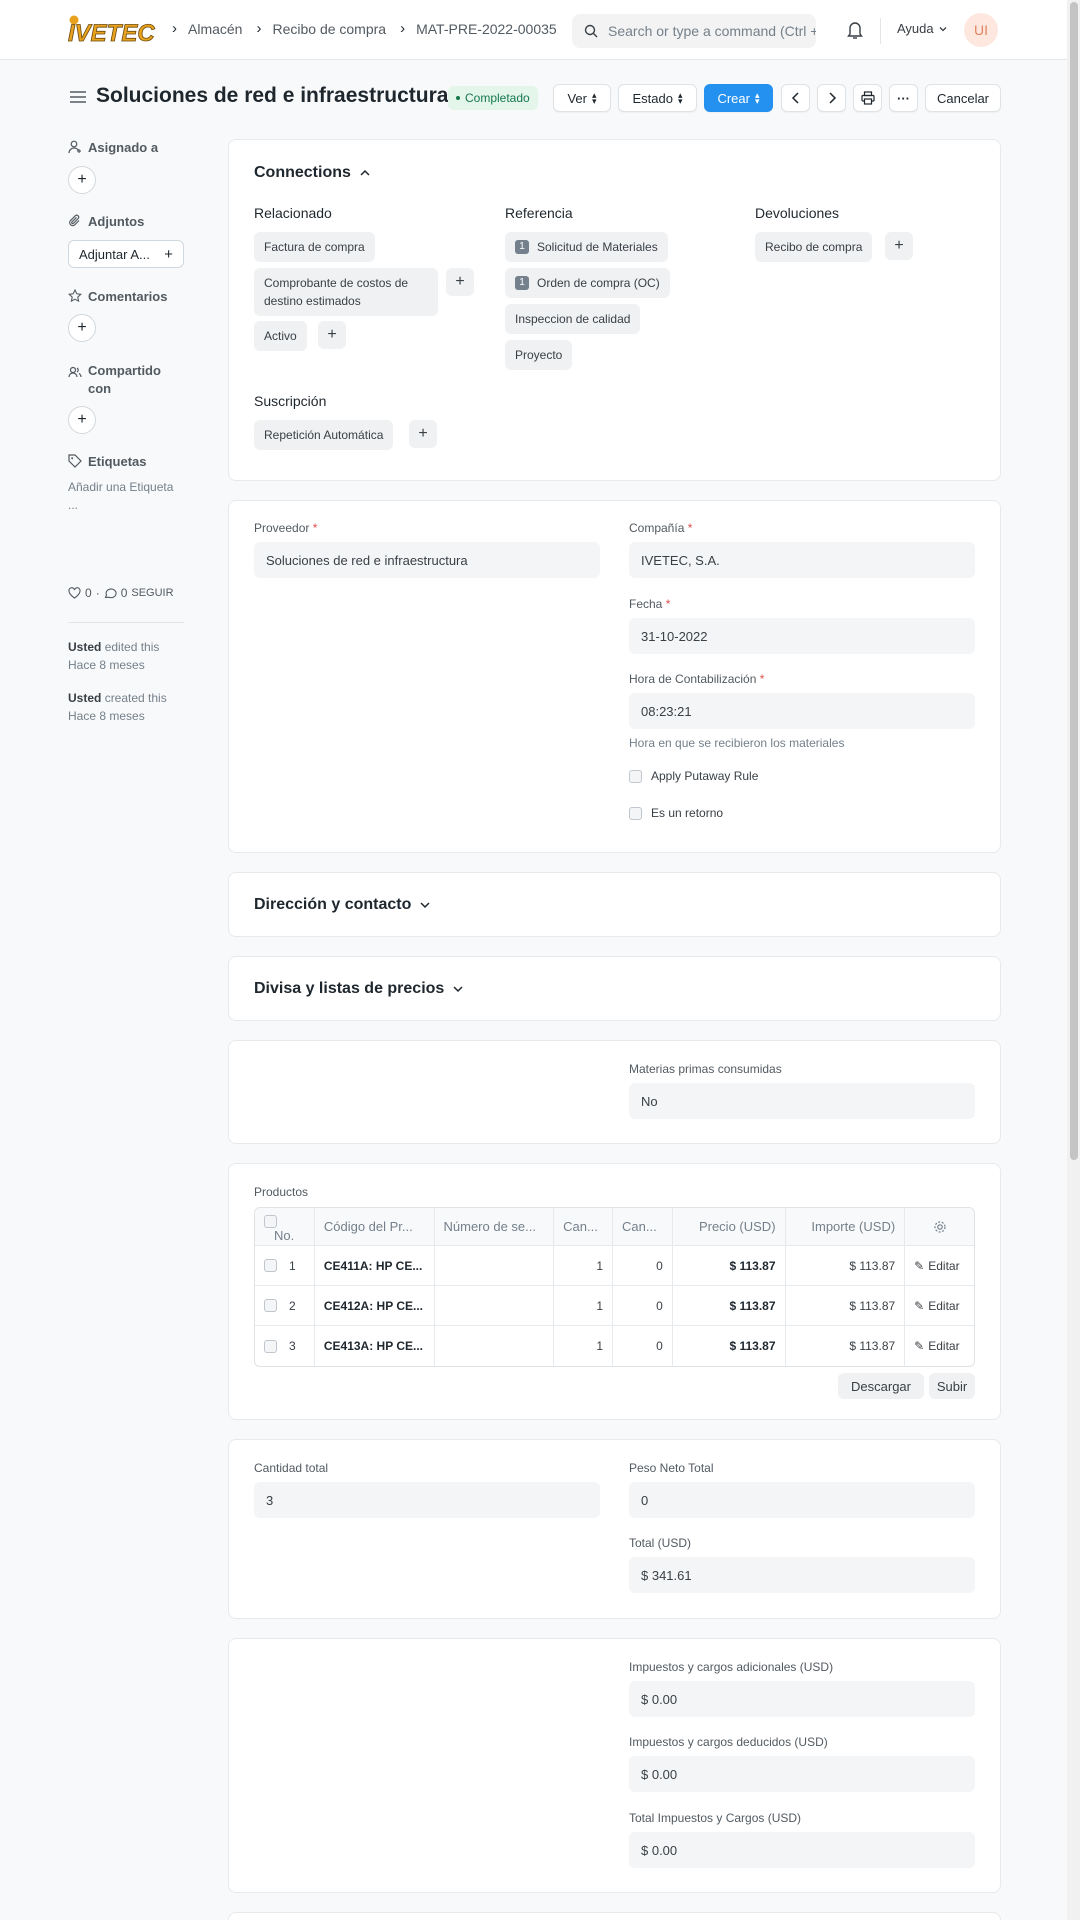 This screenshot has height=1920, width=1080. I want to click on gear-icon, so click(940, 1227).